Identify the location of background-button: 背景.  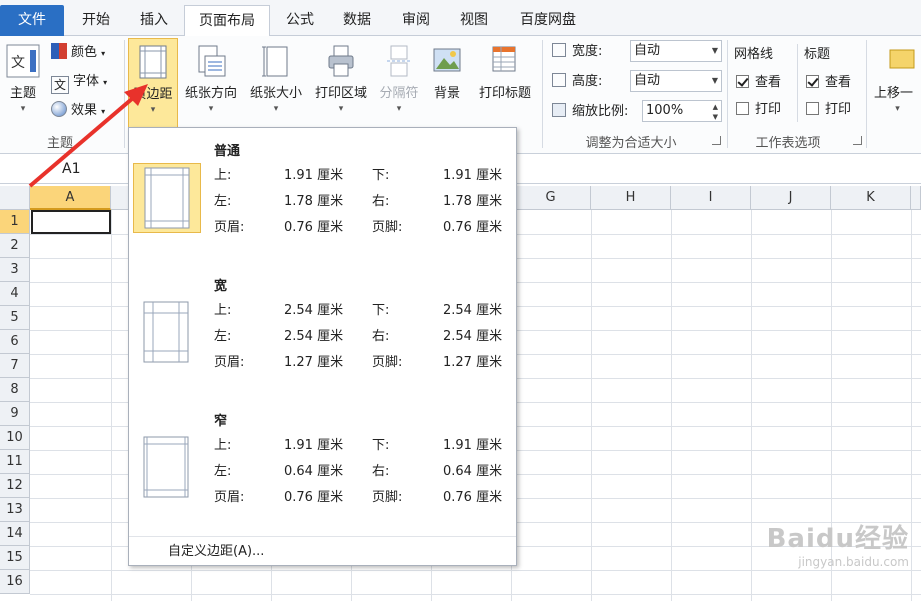
(447, 83).